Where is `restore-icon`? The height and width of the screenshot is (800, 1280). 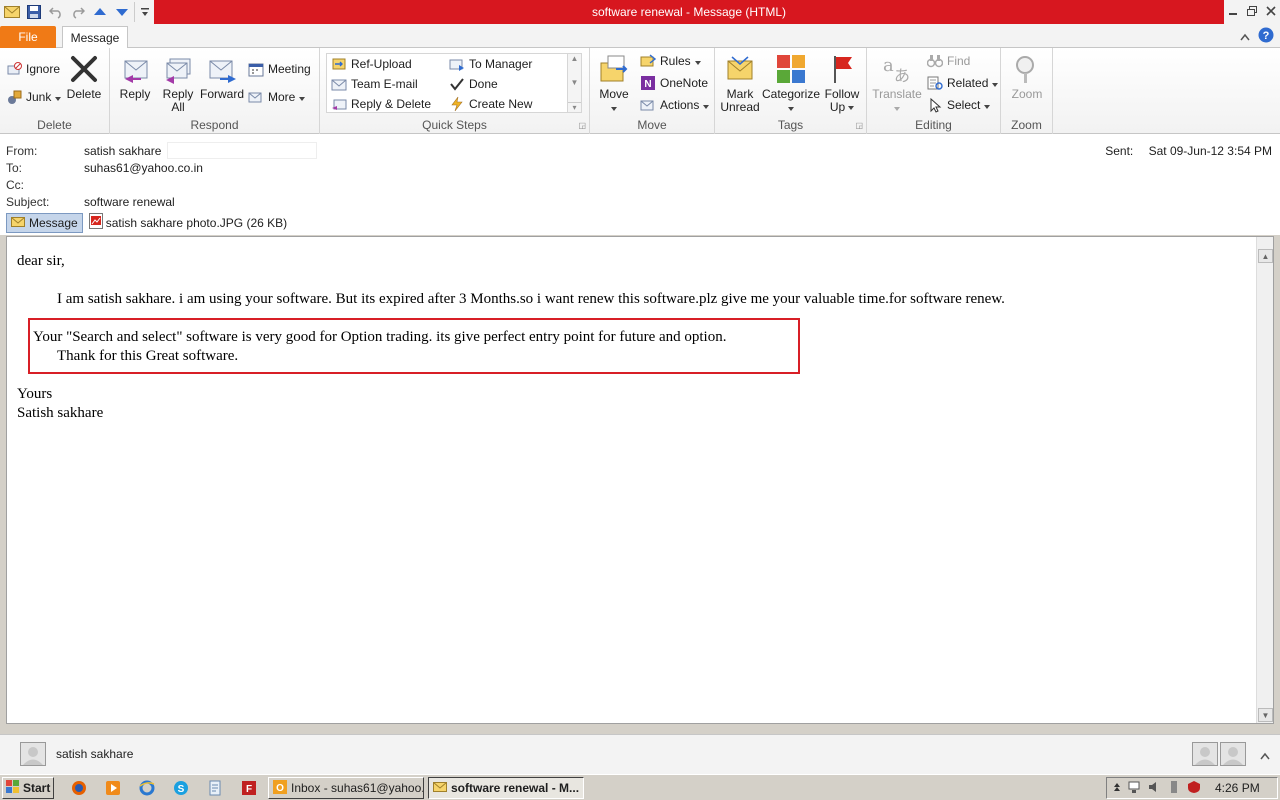
restore-icon is located at coordinates (1251, 12).